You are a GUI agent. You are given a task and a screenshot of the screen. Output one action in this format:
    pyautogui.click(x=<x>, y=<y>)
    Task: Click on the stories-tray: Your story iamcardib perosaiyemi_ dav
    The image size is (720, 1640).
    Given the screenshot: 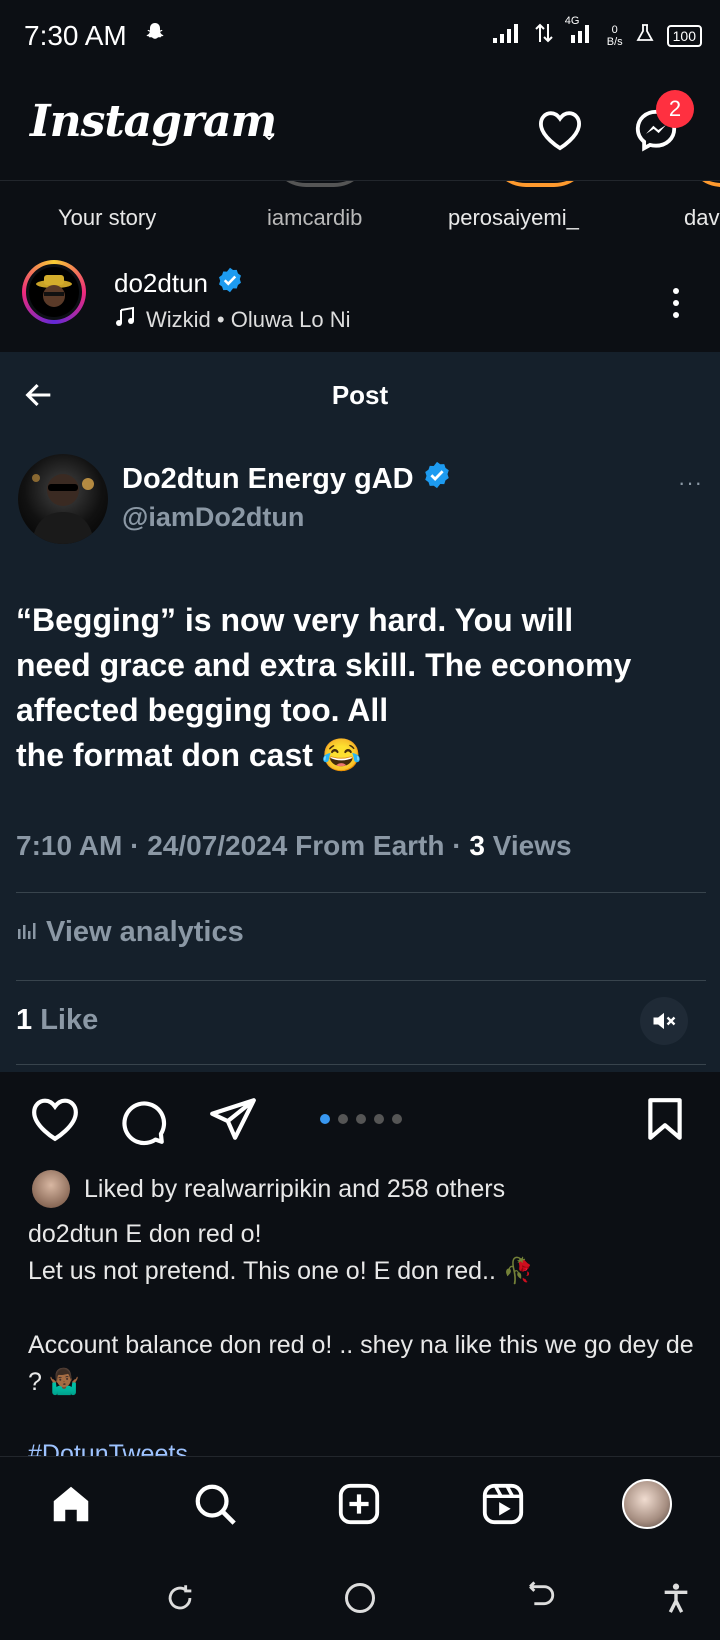 What is the action you would take?
    pyautogui.click(x=360, y=210)
    